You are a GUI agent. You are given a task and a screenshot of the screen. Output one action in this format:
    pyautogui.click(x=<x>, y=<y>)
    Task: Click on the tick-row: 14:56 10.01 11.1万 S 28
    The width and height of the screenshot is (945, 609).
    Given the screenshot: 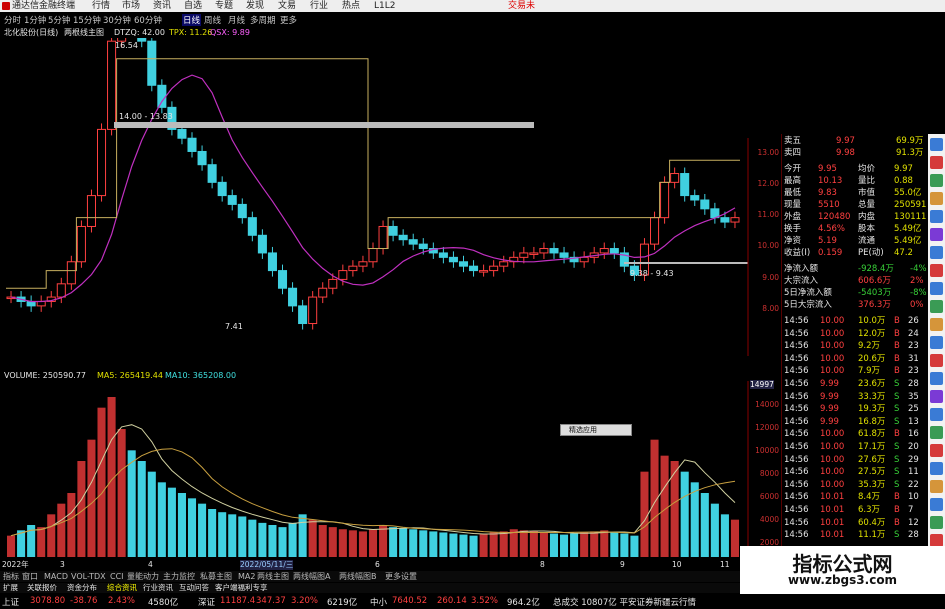 What is the action you would take?
    pyautogui.click(x=851, y=535)
    